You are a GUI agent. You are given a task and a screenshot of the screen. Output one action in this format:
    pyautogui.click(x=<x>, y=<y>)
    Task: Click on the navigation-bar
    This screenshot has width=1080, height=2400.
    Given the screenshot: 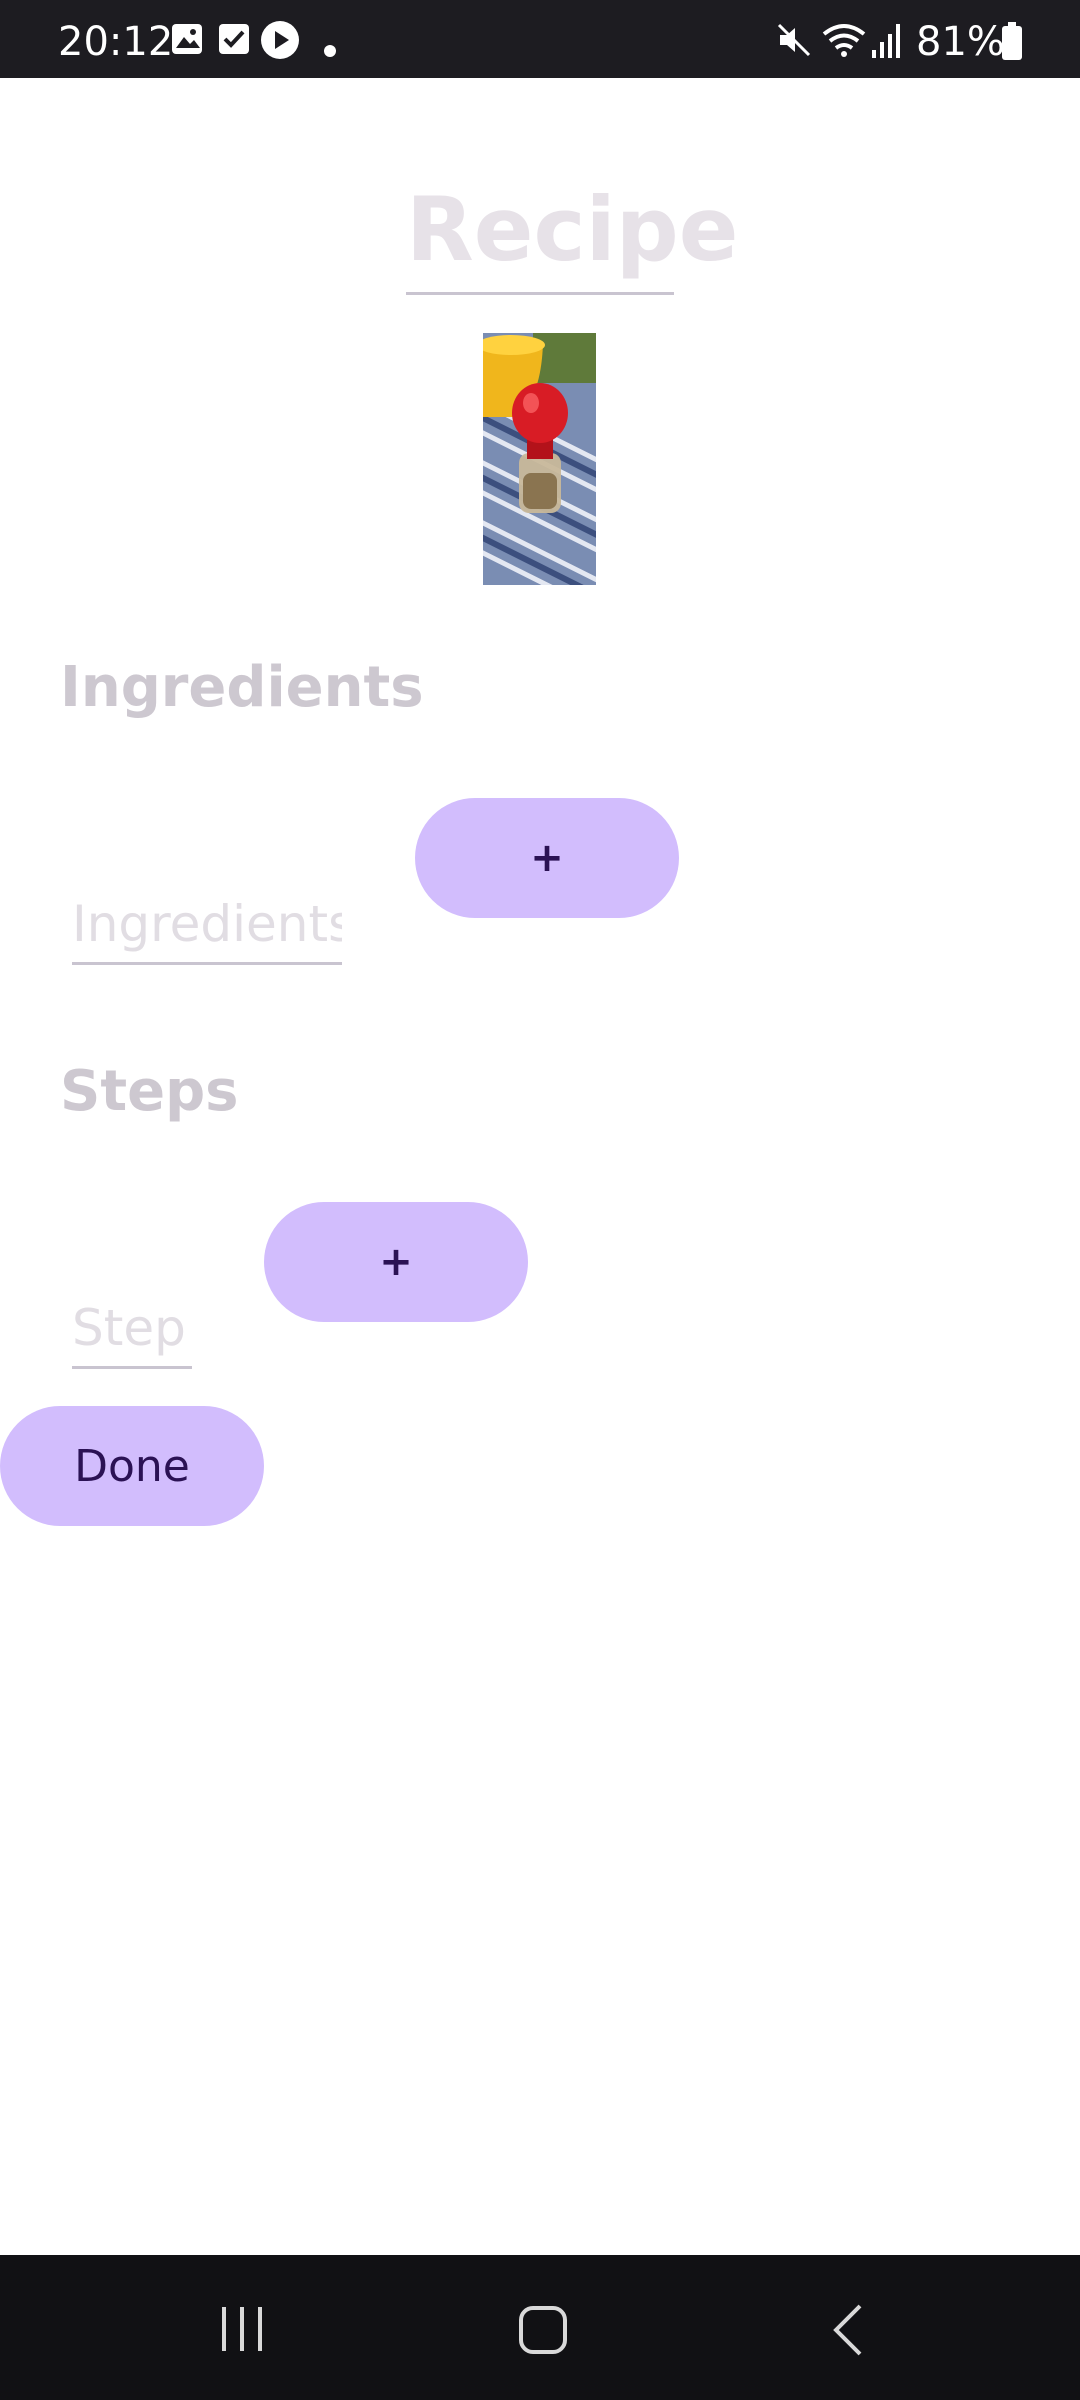 What is the action you would take?
    pyautogui.click(x=540, y=2327)
    